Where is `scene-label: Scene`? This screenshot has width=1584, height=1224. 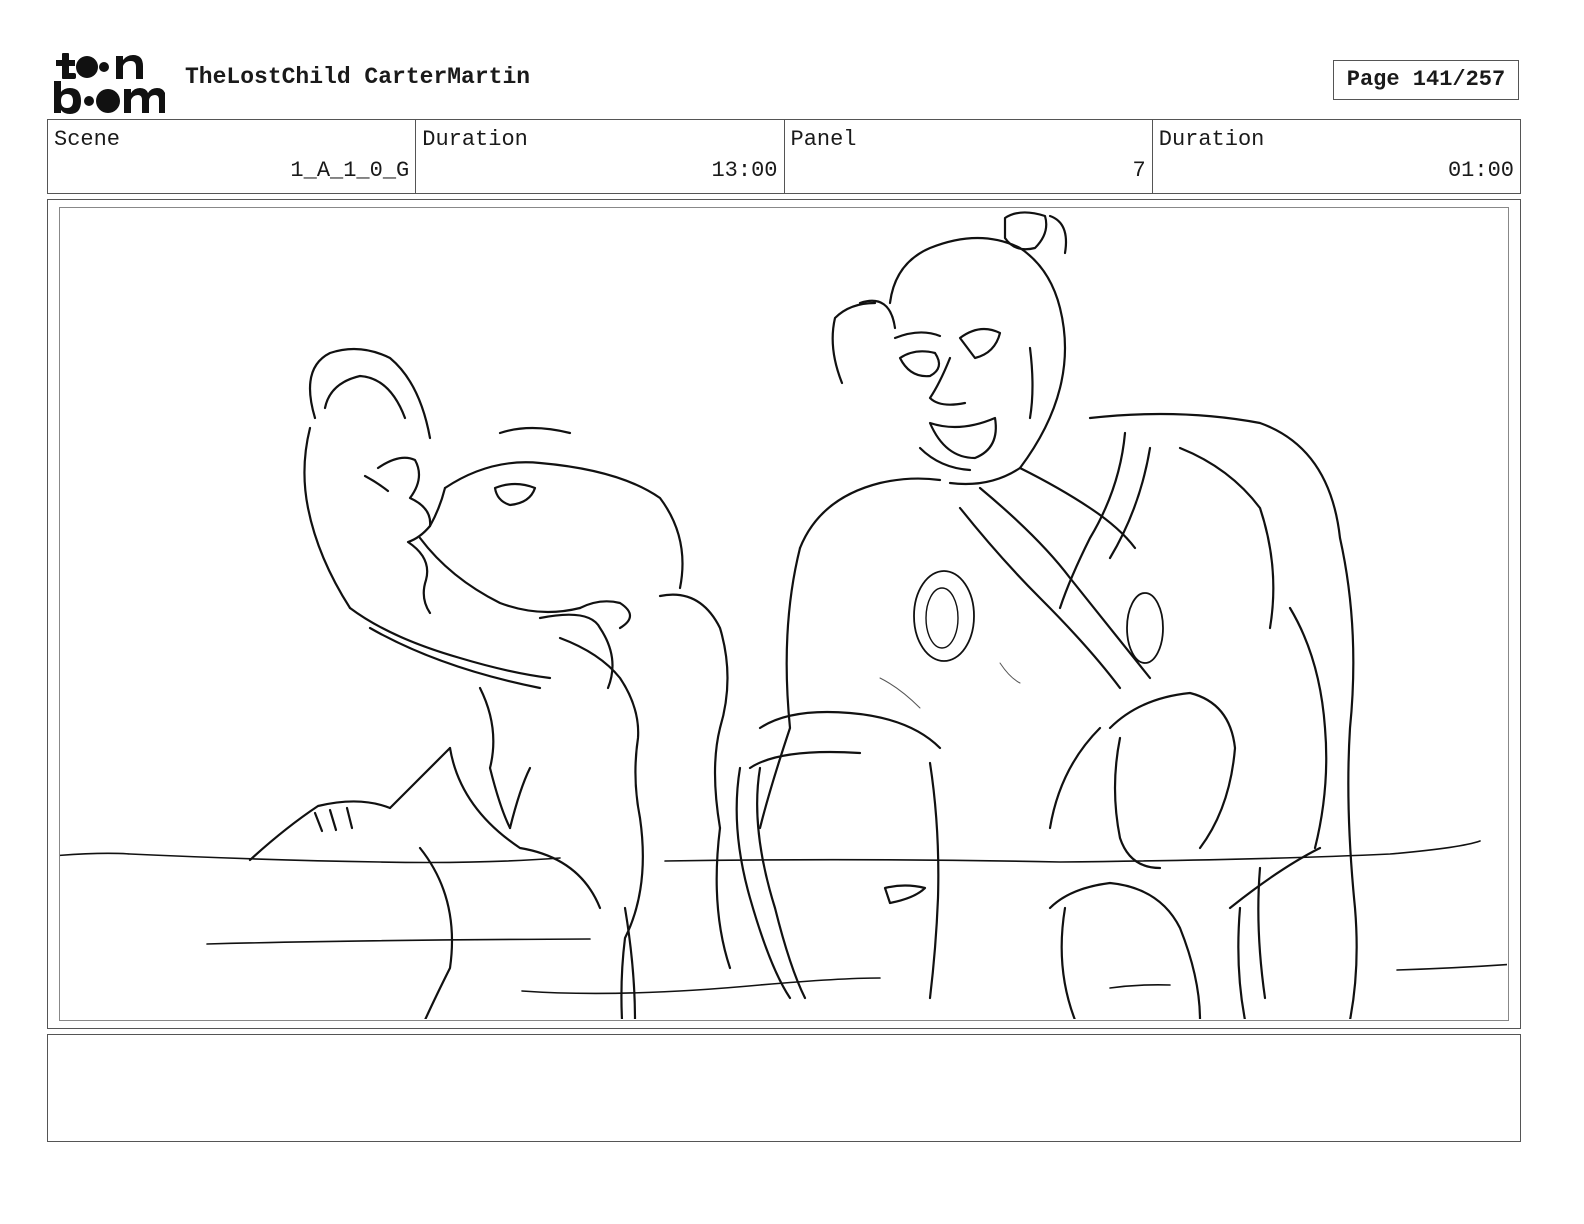 scene-label: Scene is located at coordinates (87, 139).